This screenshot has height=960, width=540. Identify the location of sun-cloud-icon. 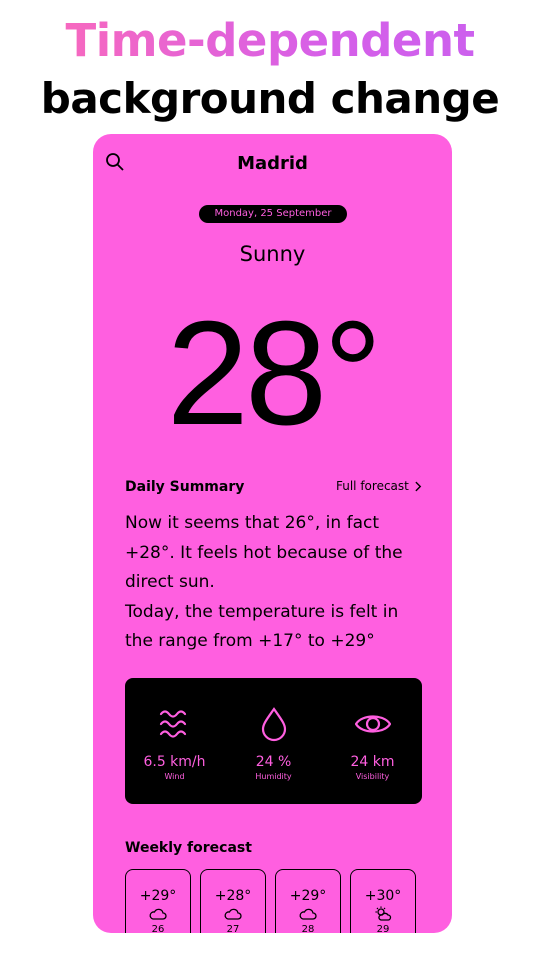
(383, 913).